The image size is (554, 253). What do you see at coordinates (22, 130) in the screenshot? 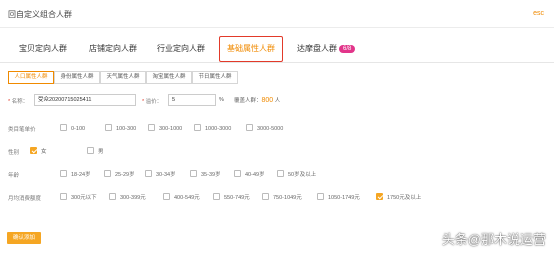
I see `filter-label: 类目笔单价` at bounding box center [22, 130].